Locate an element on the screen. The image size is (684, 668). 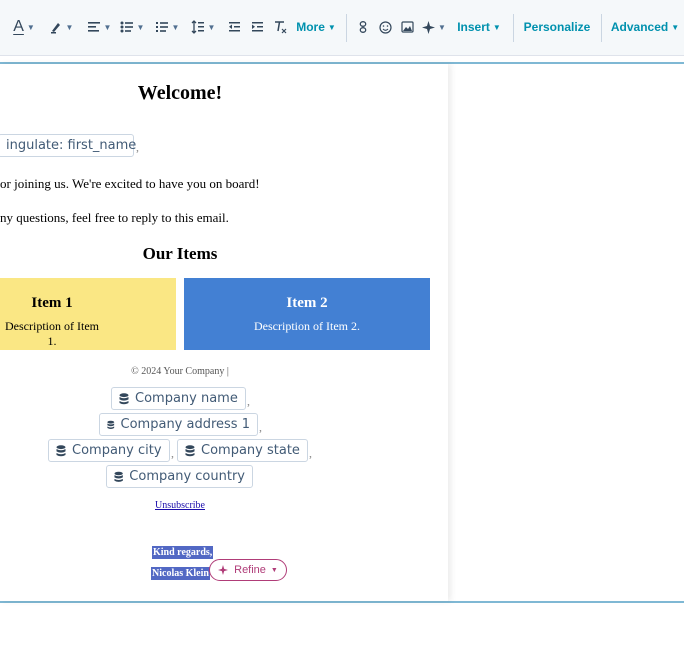
refine-button: Refine ▼ is located at coordinates (248, 570).